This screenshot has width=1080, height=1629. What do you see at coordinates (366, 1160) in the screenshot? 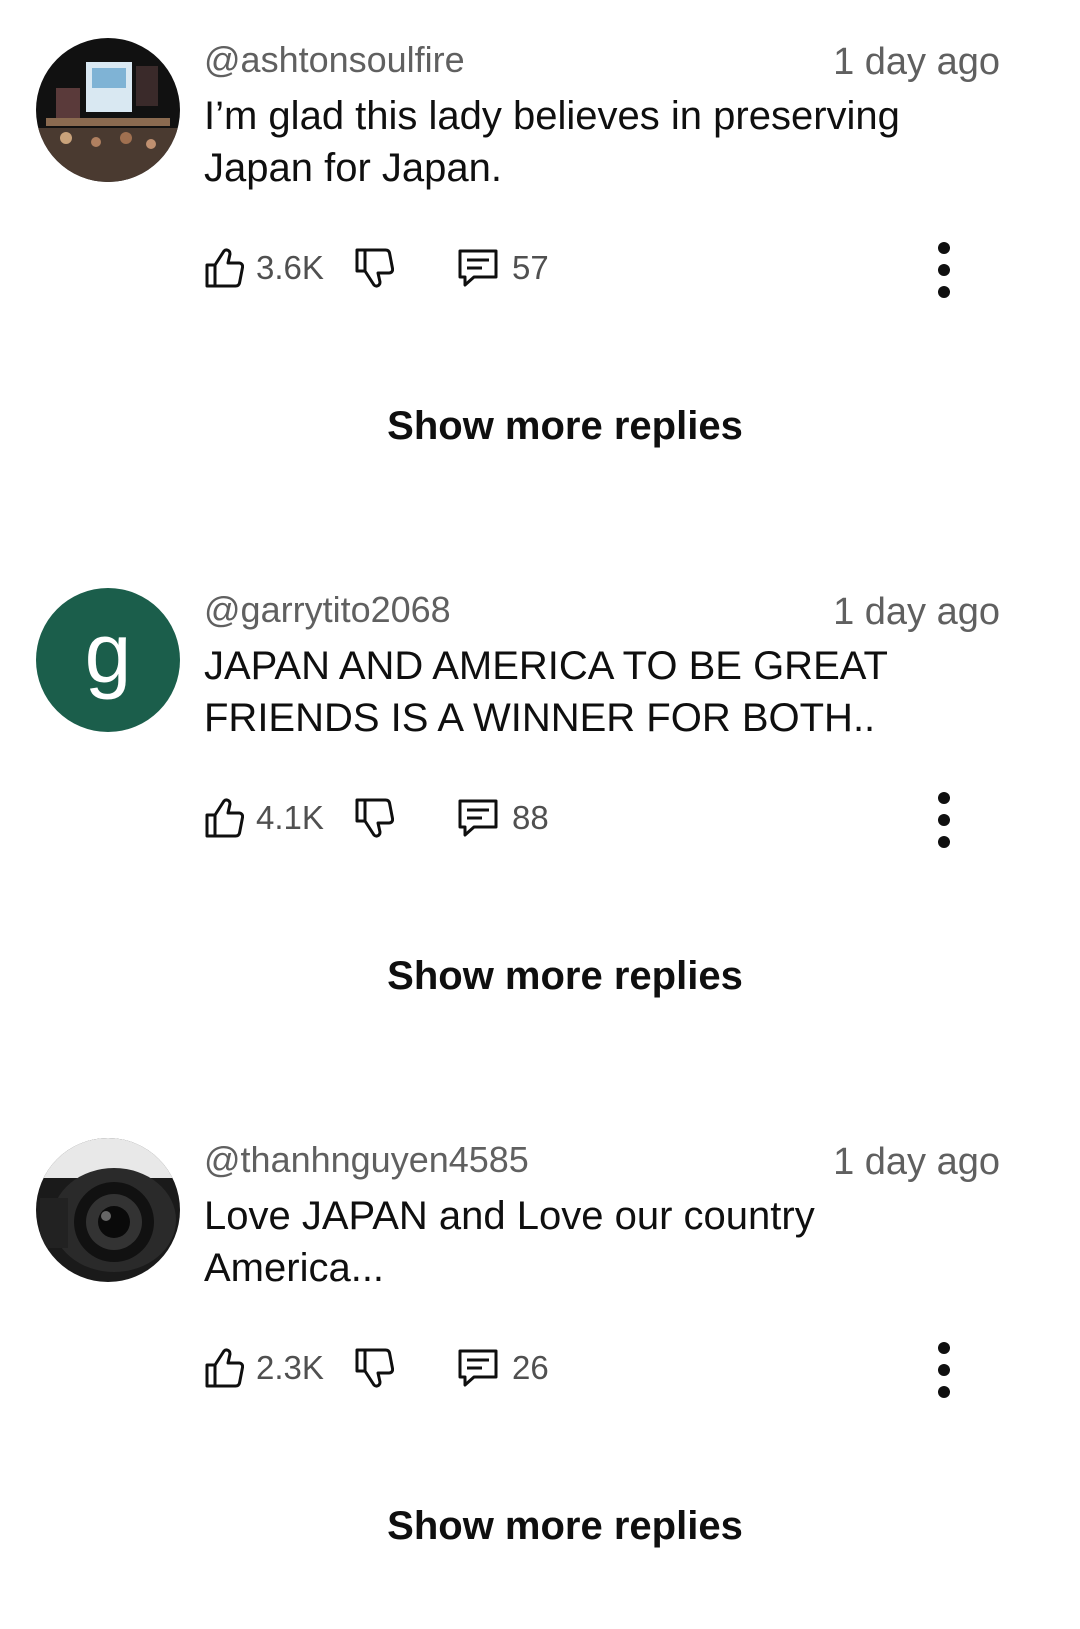
I see `comment-author: @thanhnguyen4585` at bounding box center [366, 1160].